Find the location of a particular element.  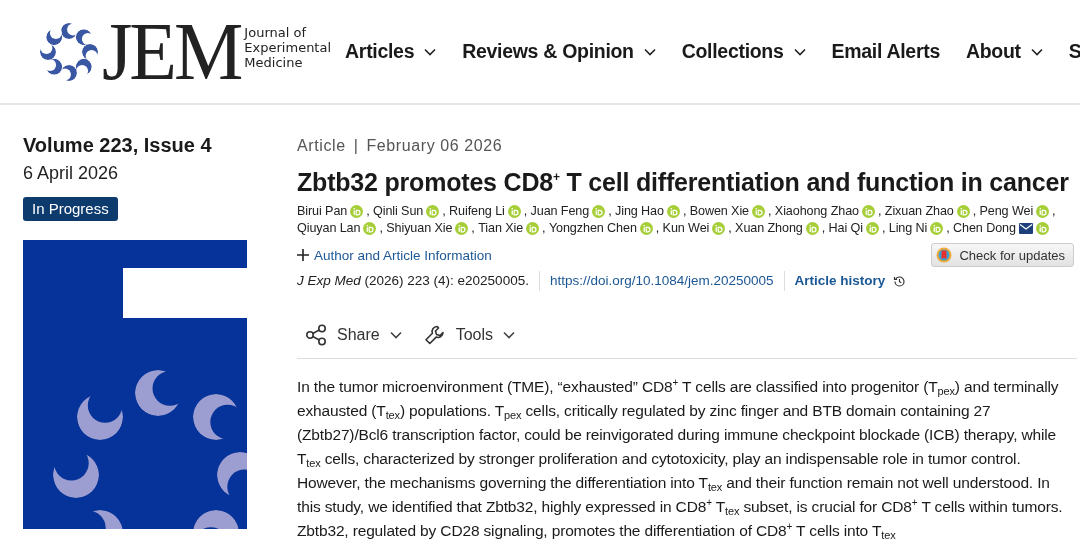

nav-link: Reviews & Opinion is located at coordinates (559, 51).